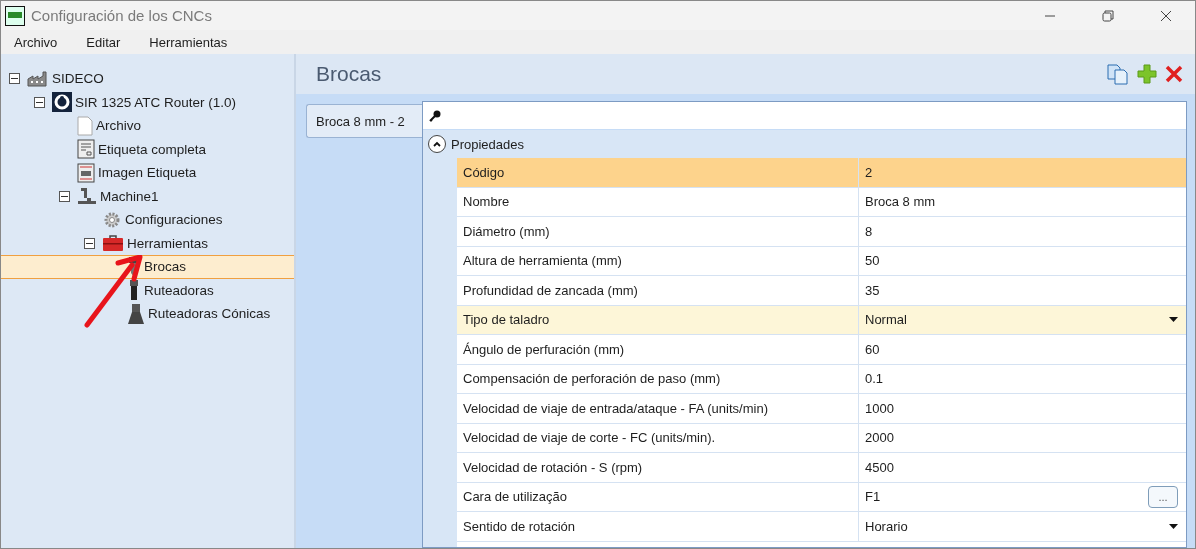 This screenshot has height=549, width=1196. Describe the element at coordinates (86, 149) in the screenshot. I see `label-icon` at that location.